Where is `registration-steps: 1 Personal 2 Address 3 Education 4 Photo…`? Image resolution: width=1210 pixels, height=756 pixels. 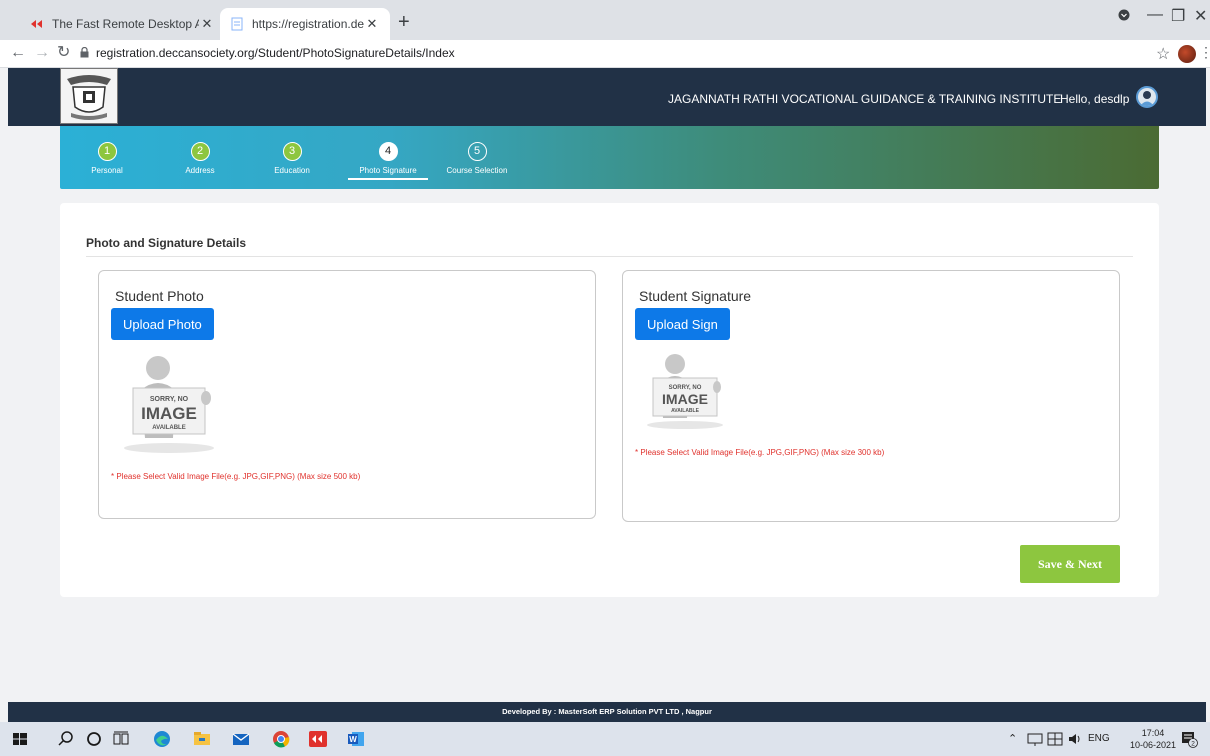
registration-steps: 1 Personal 2 Address 3 Education 4 Photo… is located at coordinates (609, 157).